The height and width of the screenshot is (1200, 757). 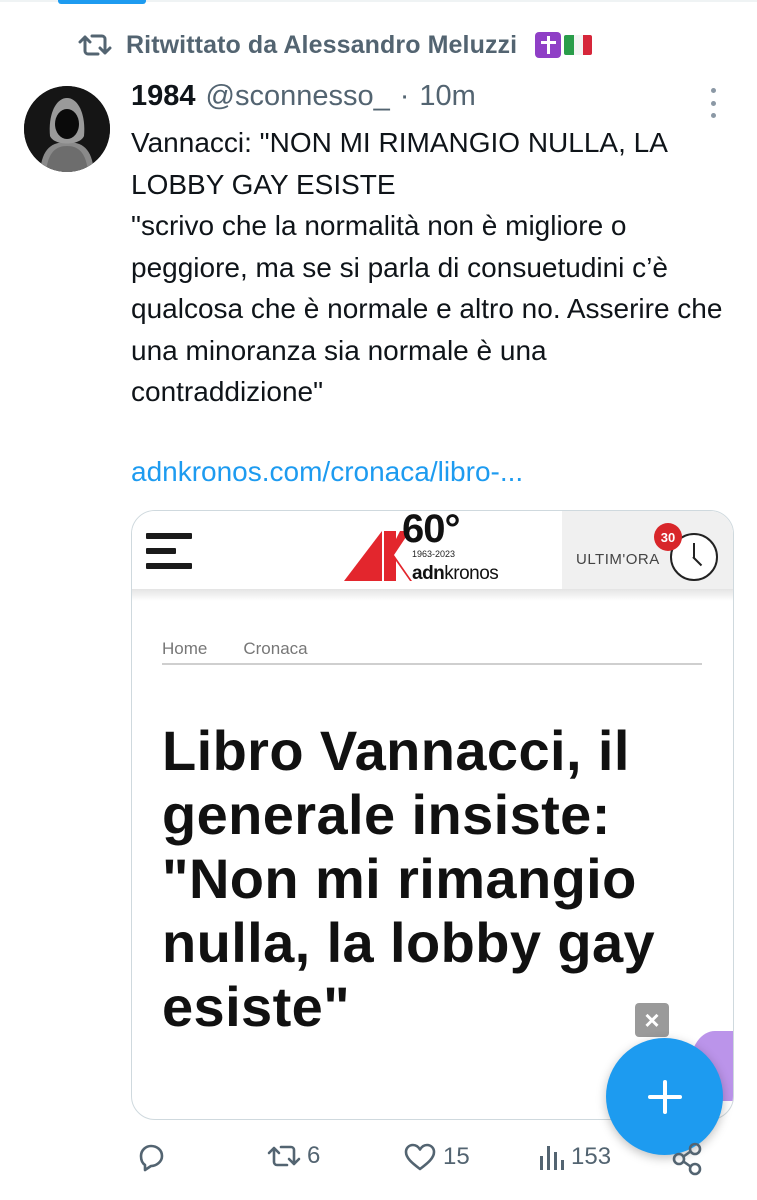 I want to click on user-handle: @sconnesso_, so click(x=298, y=96).